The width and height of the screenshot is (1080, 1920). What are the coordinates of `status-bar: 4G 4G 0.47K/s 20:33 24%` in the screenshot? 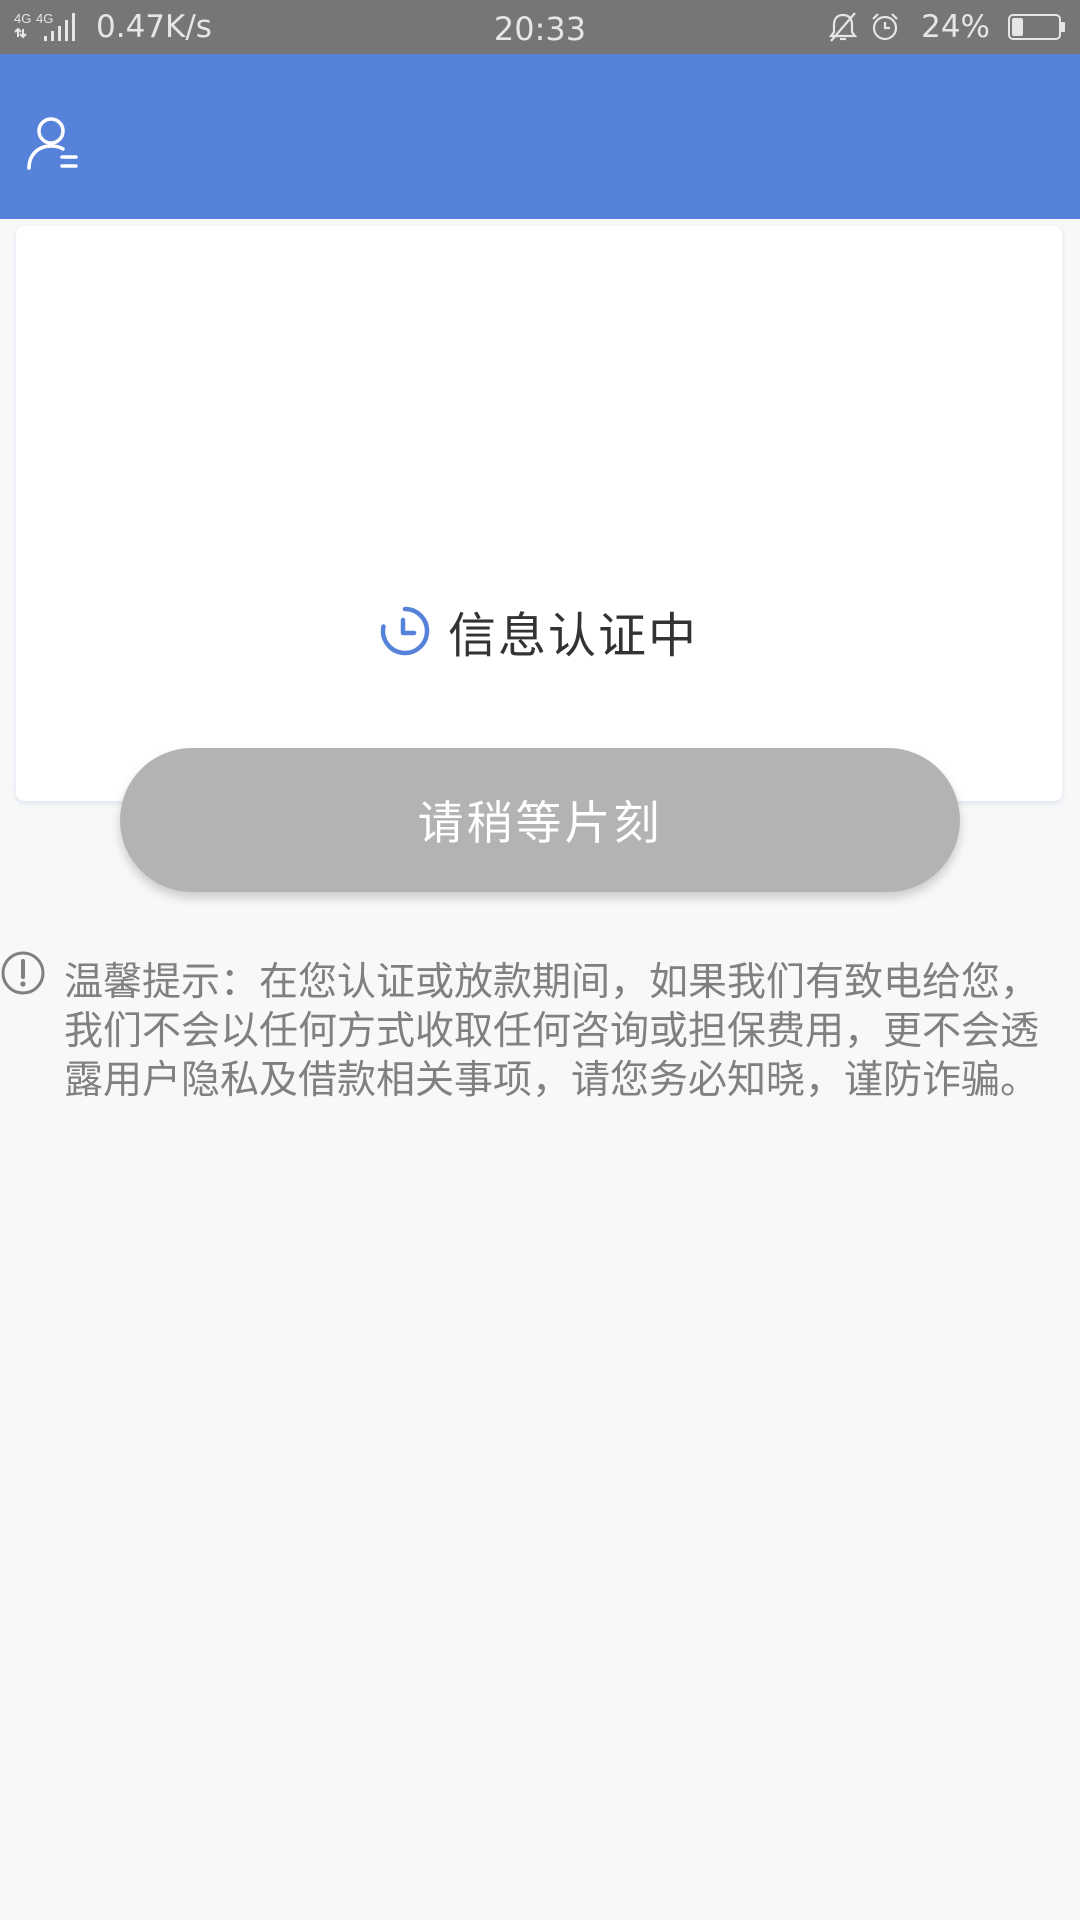 It's located at (540, 27).